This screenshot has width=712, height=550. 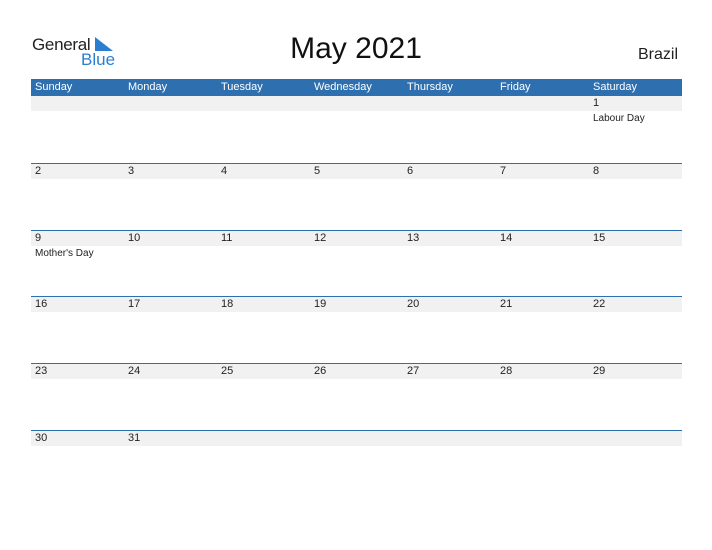 I want to click on week-row: 2 3 4 5 6 7 8, so click(x=356, y=197).